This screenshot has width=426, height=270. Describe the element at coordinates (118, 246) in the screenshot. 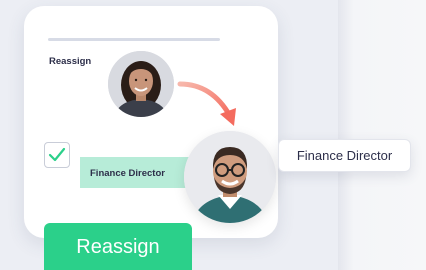

I see `reassign-button: Reassign` at that location.